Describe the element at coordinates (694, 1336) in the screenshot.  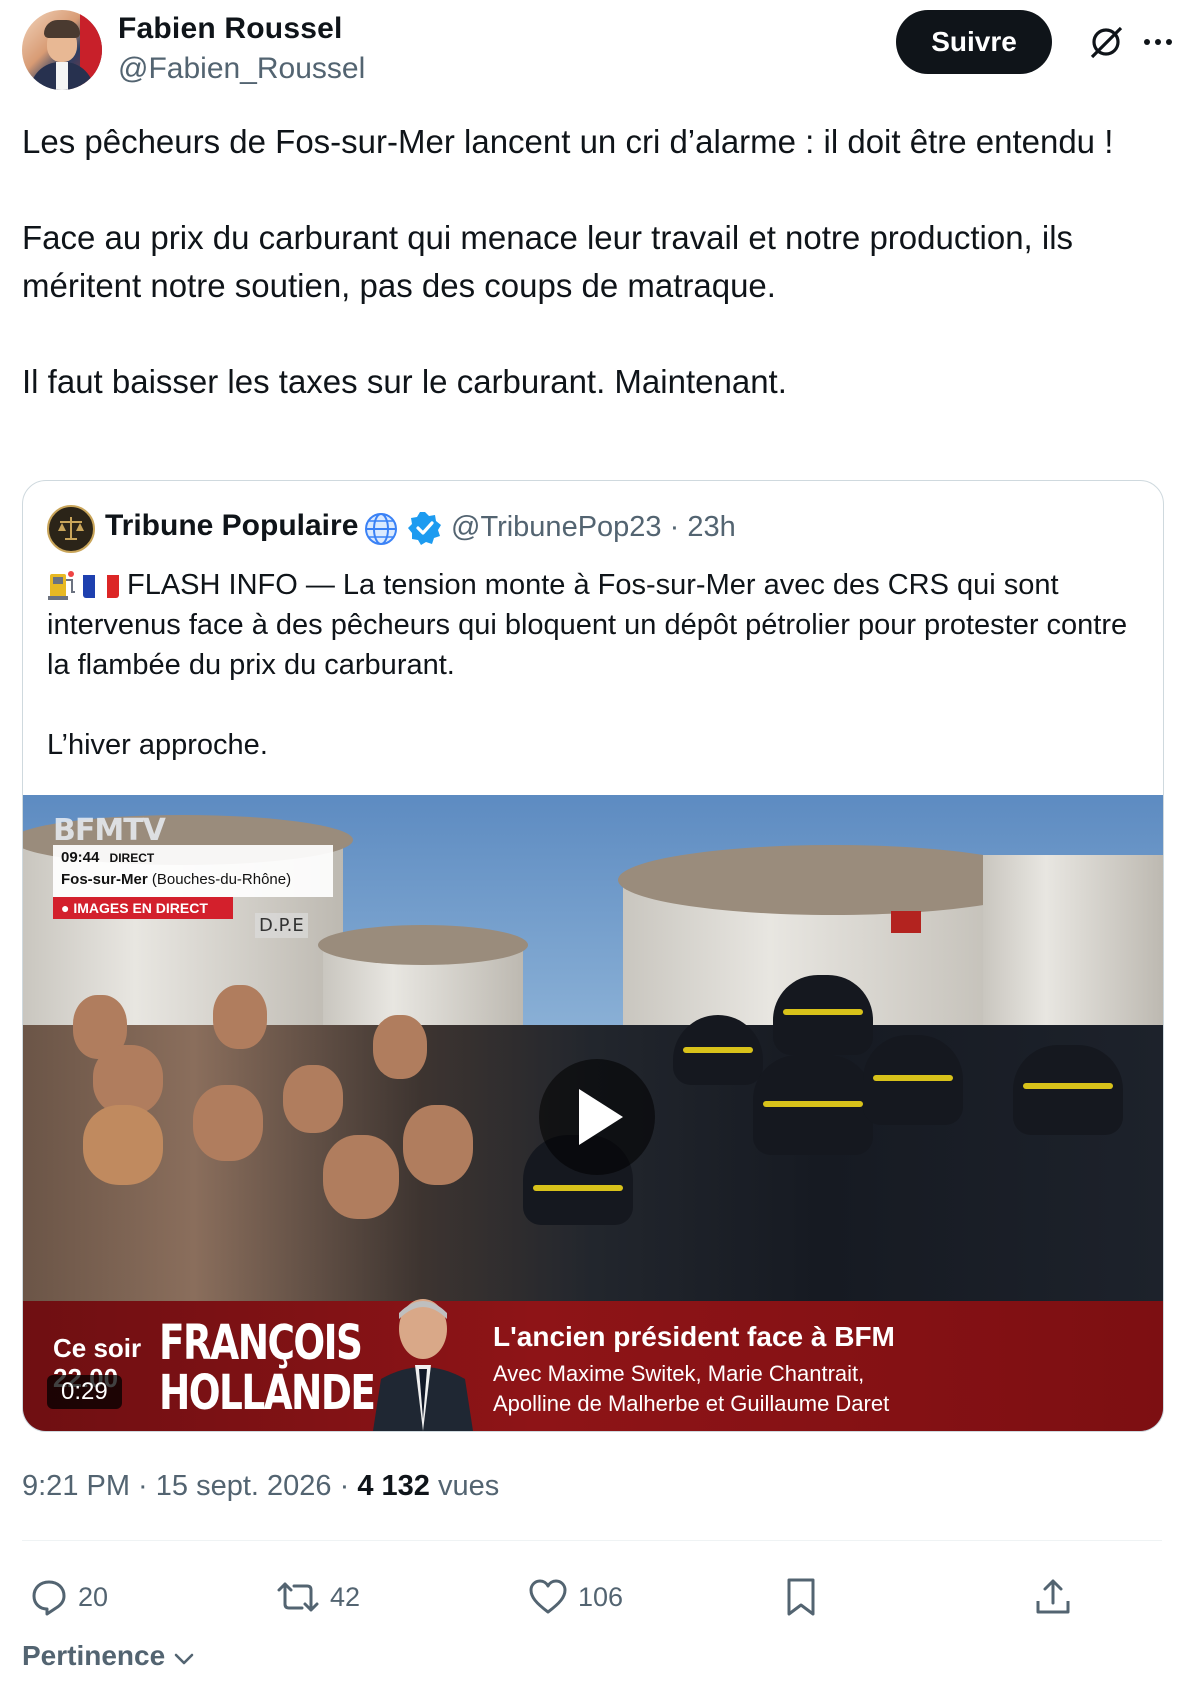
I see `banner-title: L'ancien président face à BFM` at that location.